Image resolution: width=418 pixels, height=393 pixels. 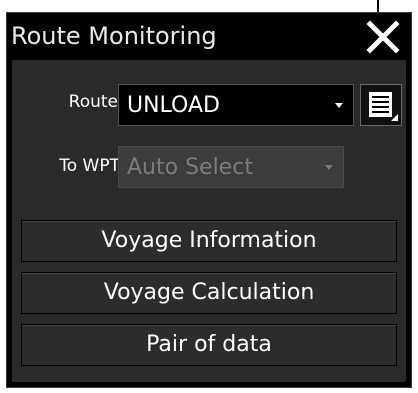 I want to click on voyage-information-button: Voyage Information, so click(x=209, y=241).